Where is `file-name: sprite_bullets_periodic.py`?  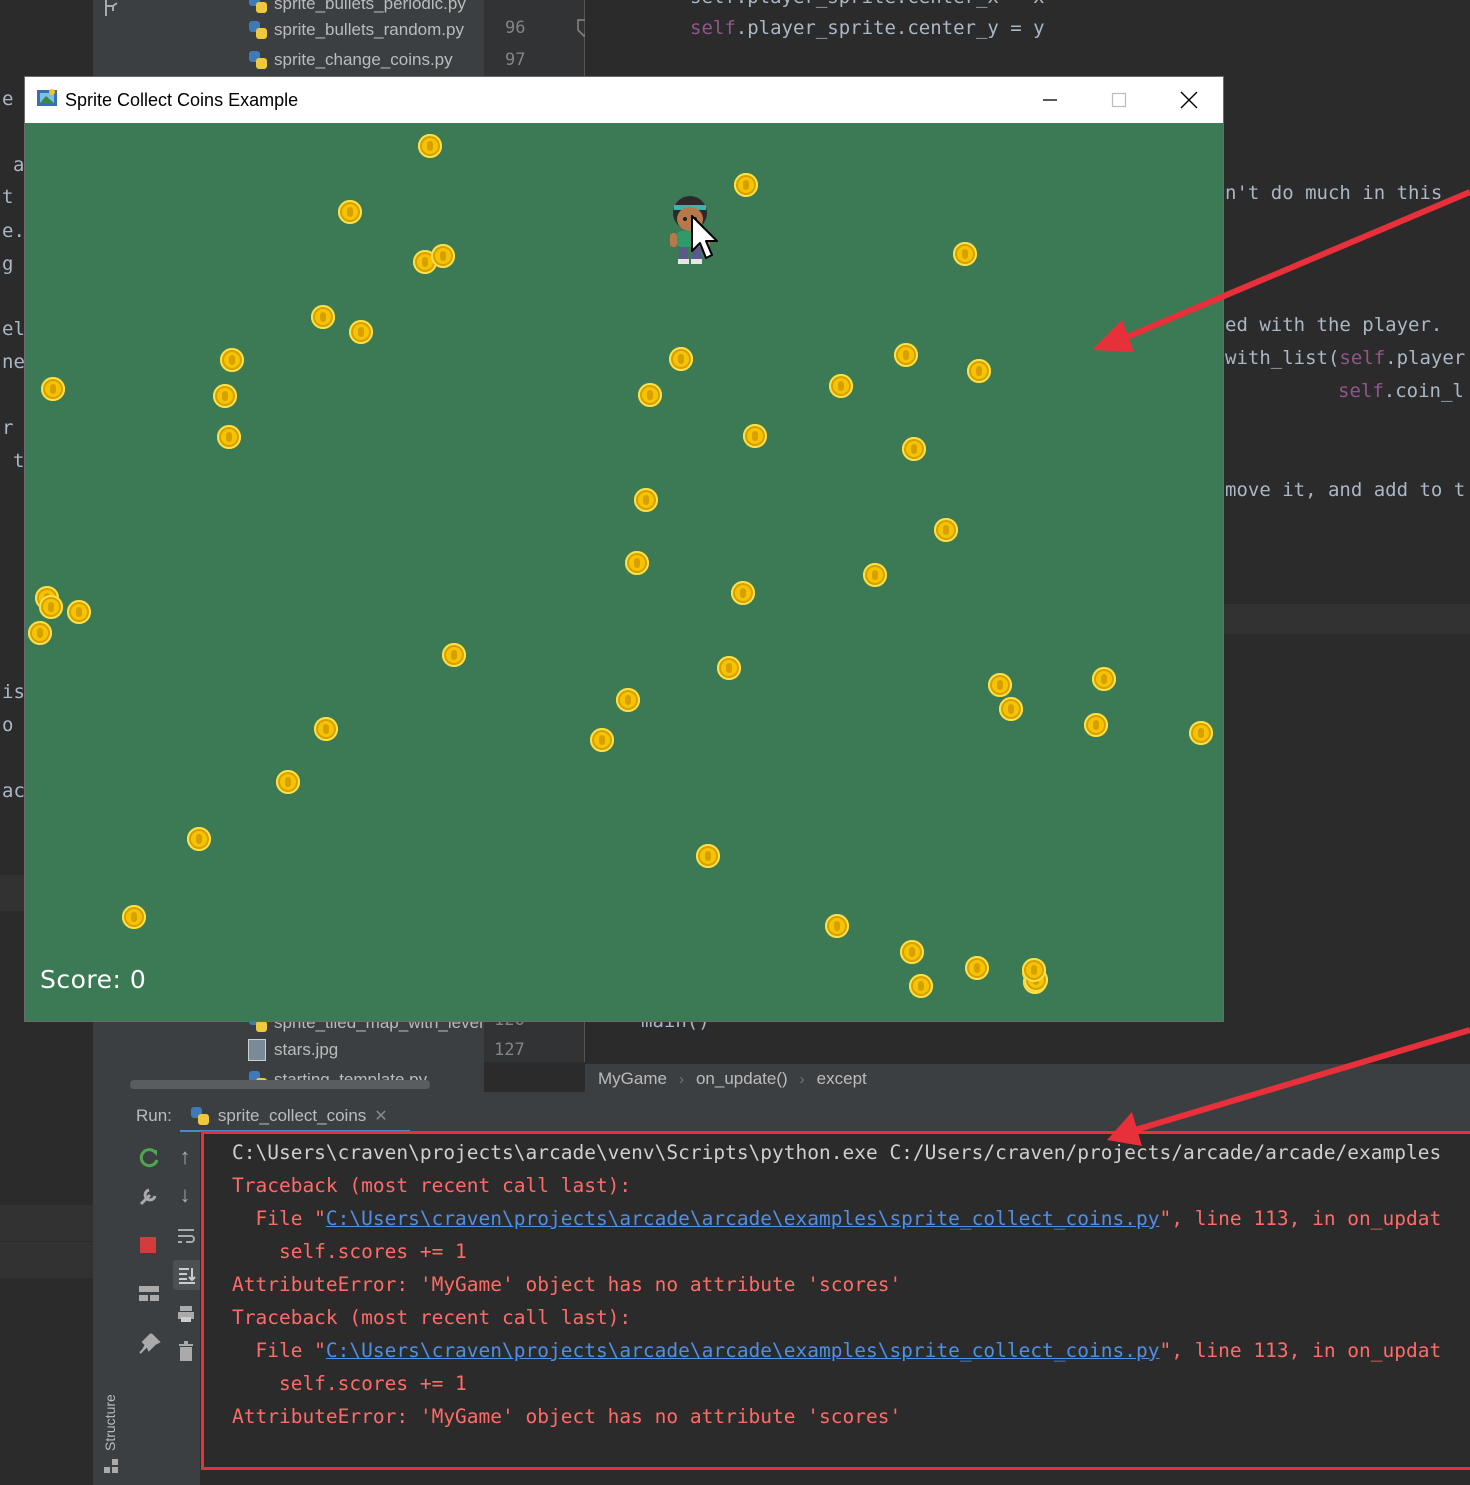 file-name: sprite_bullets_periodic.py is located at coordinates (370, 6).